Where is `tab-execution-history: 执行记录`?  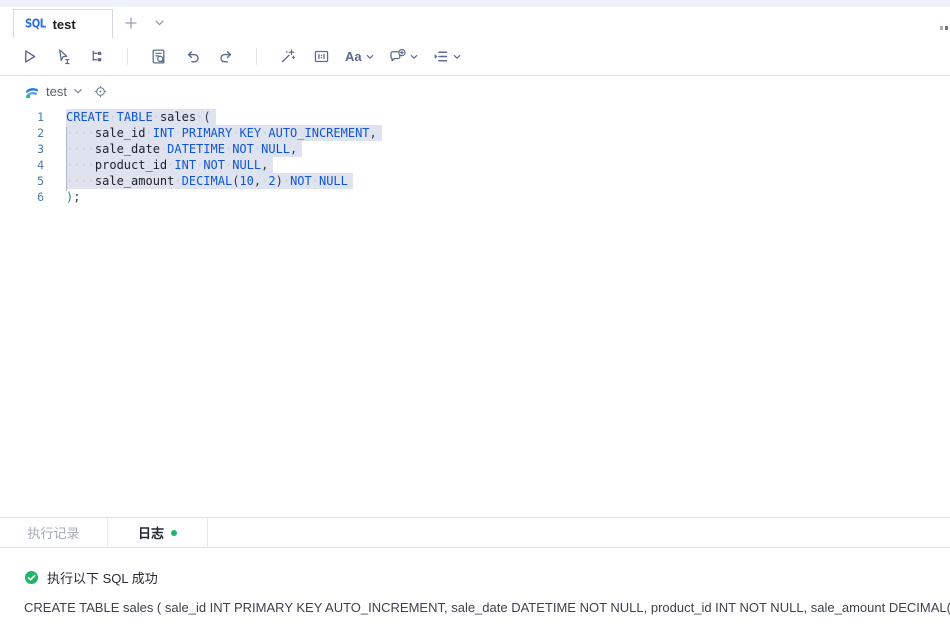
tab-execution-history: 执行记录 is located at coordinates (54, 532).